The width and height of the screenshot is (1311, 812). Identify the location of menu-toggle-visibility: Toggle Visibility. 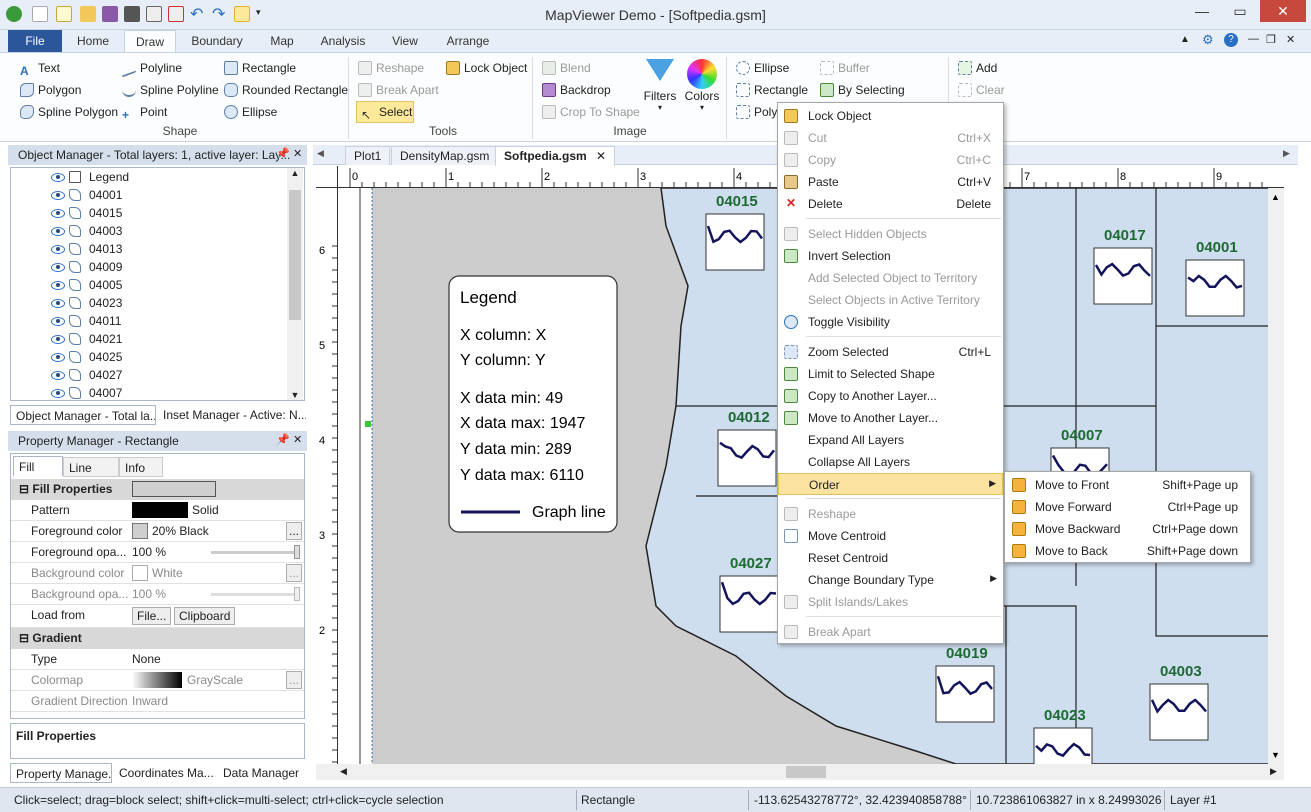
(890, 322).